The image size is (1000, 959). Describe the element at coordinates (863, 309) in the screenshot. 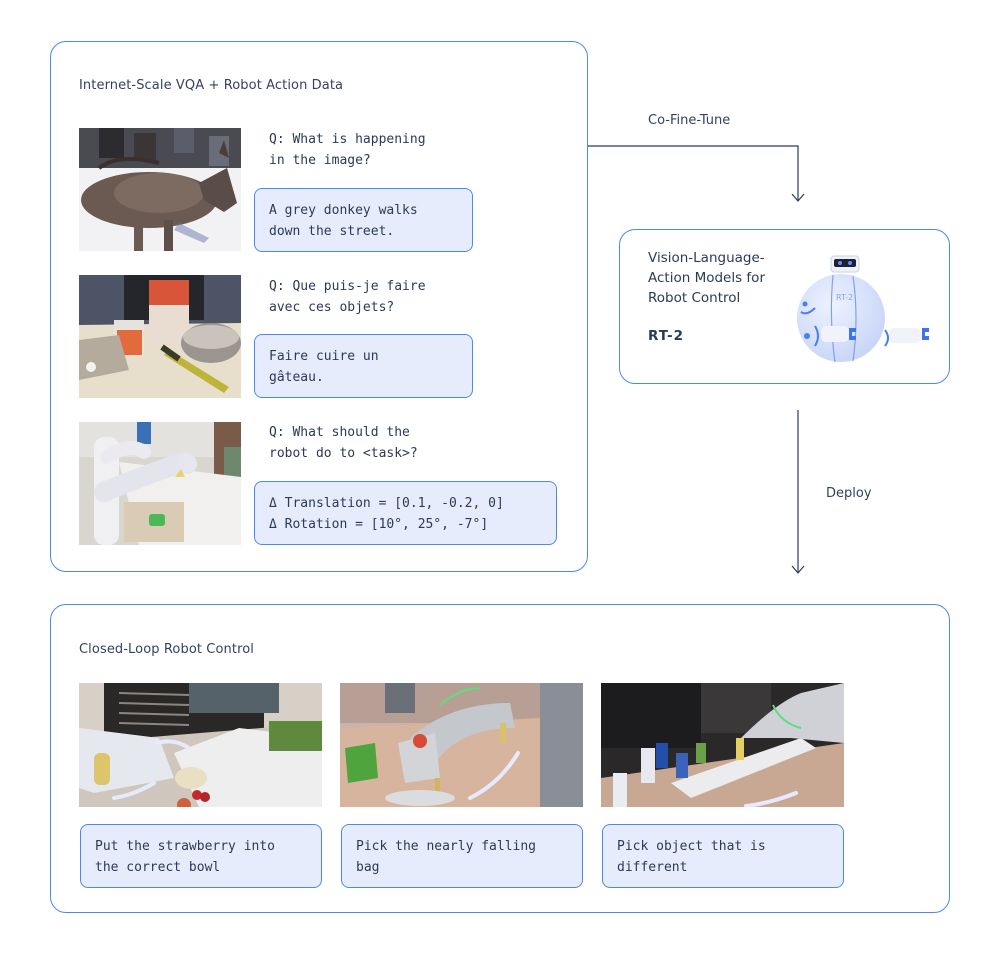

I see `robot-mascot-icon: RT-2` at that location.